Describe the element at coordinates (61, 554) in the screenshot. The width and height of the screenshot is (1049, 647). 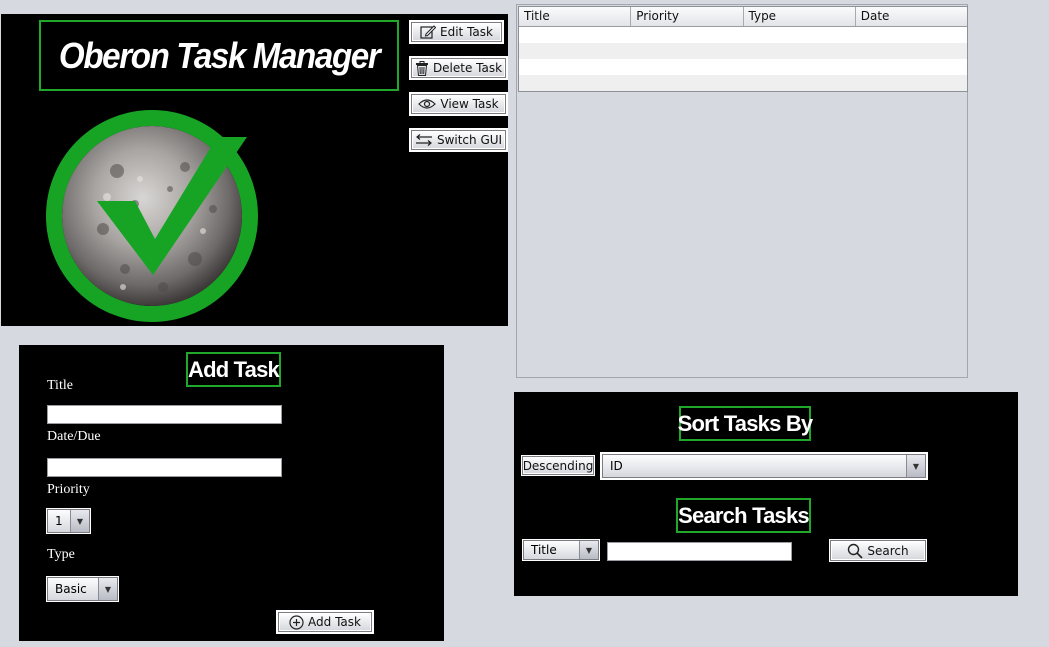
I see `type-label: Type` at that location.